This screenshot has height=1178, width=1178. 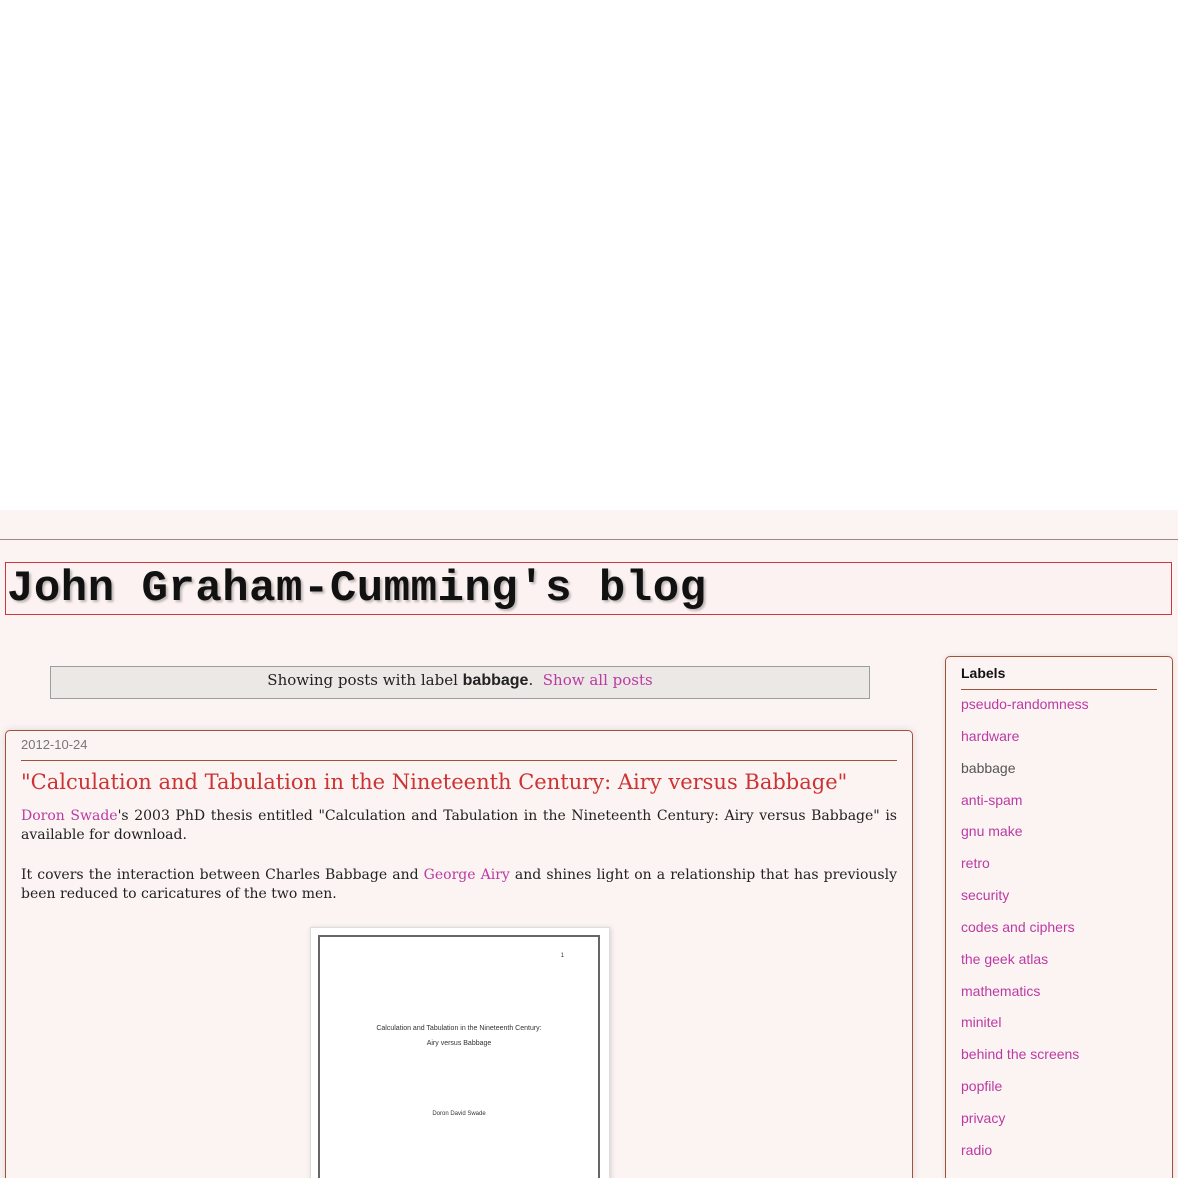 What do you see at coordinates (1025, 1124) in the screenshot?
I see `label-item: privacy` at bounding box center [1025, 1124].